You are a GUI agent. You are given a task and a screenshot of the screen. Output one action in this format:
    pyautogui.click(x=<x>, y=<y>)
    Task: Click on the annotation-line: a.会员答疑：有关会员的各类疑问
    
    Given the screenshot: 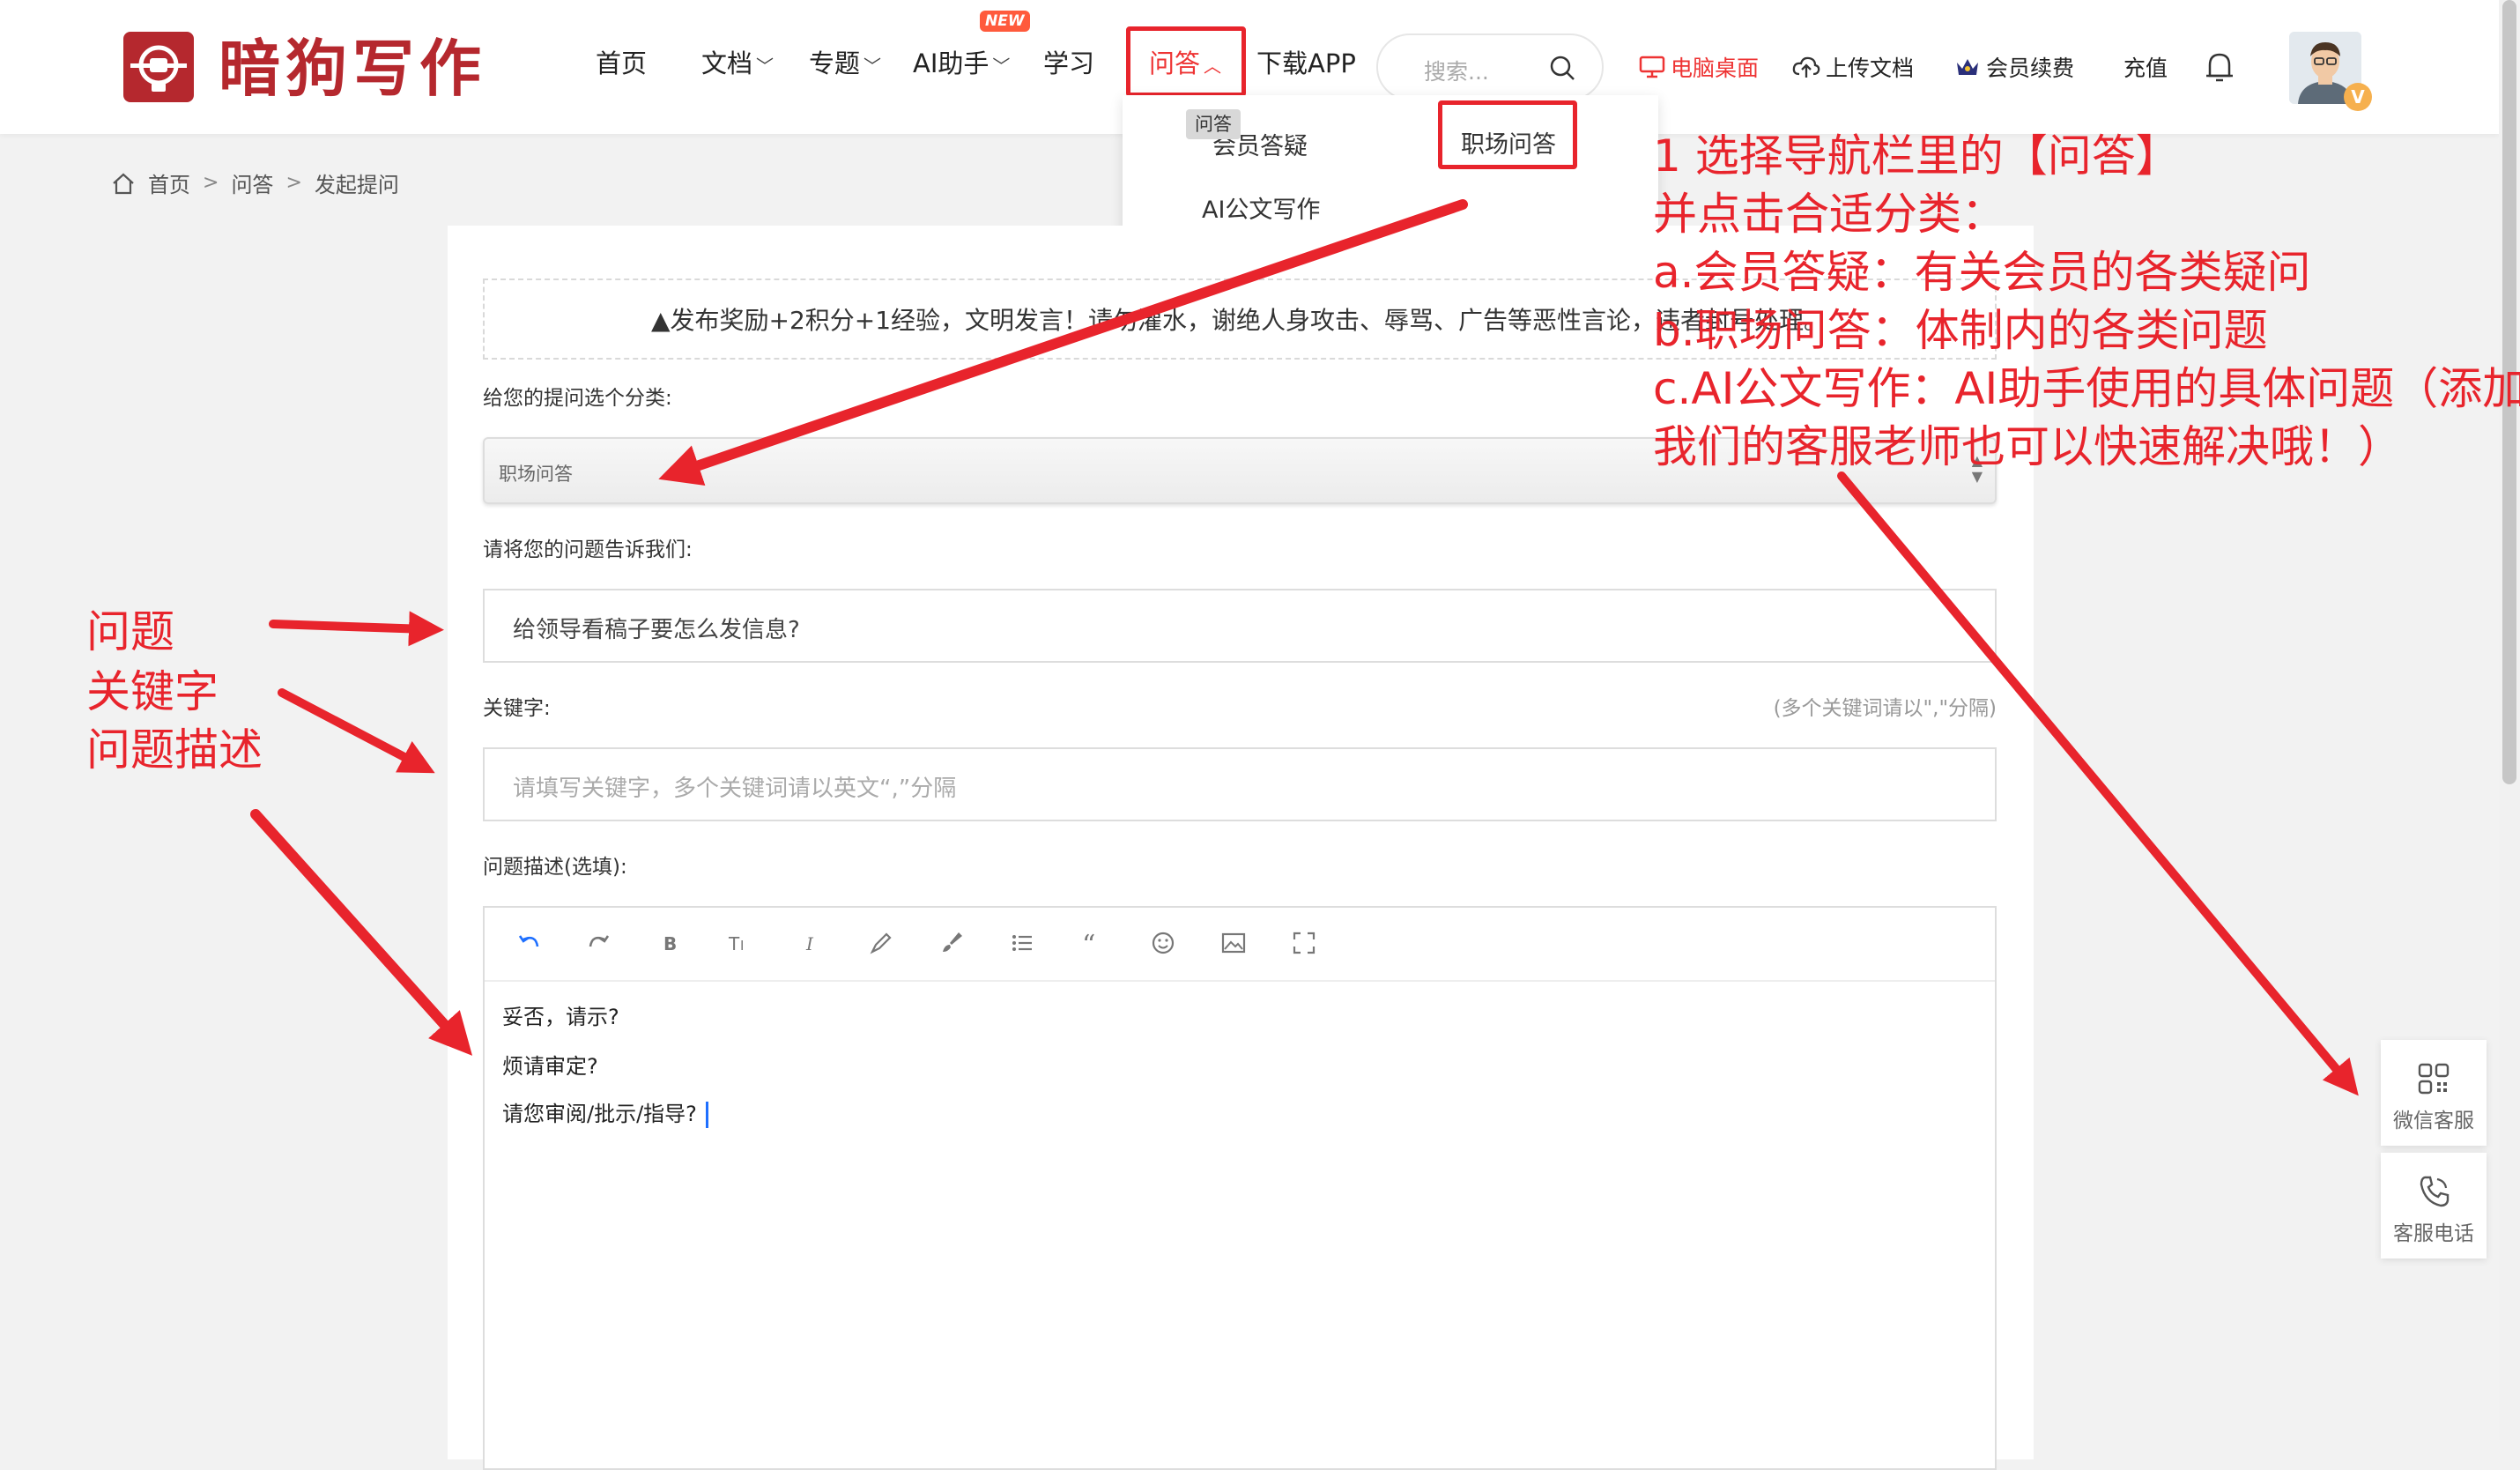 What is the action you would take?
    pyautogui.click(x=1982, y=272)
    